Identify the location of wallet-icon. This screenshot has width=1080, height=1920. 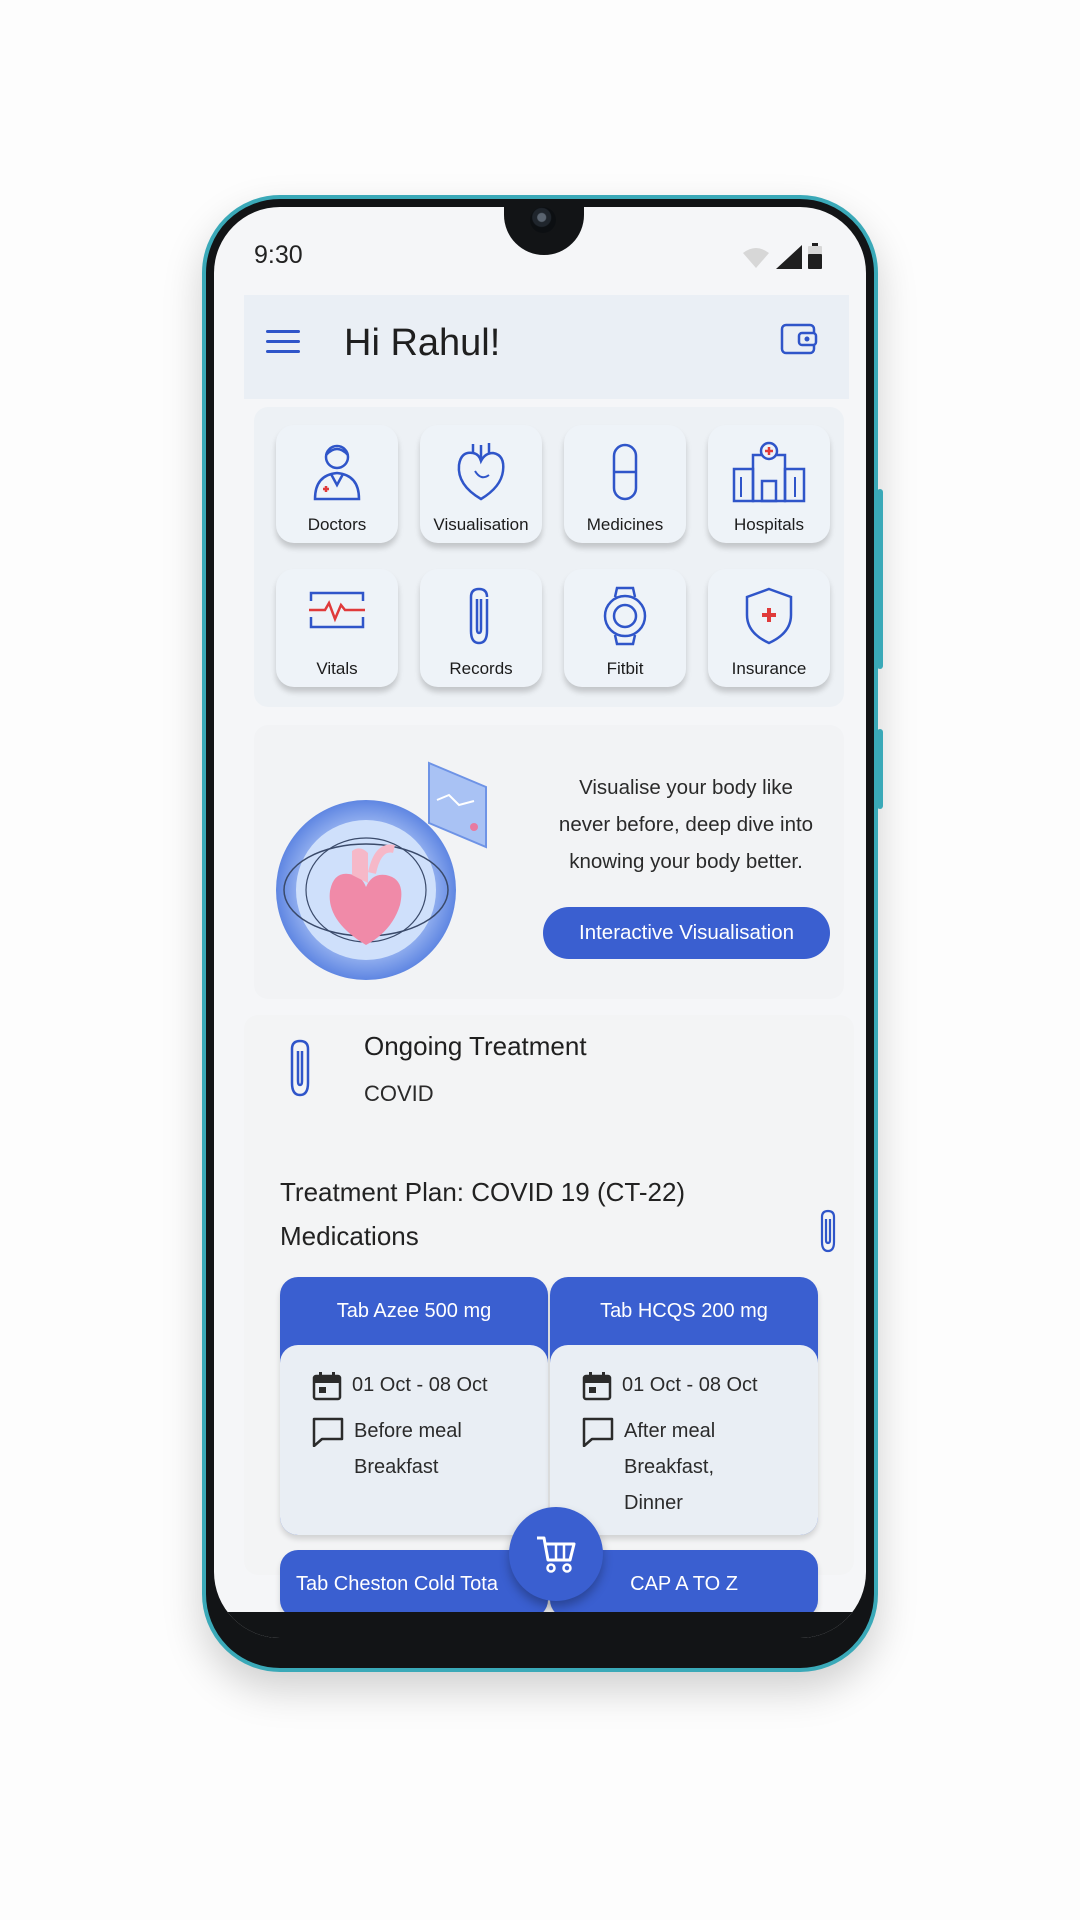
(799, 339).